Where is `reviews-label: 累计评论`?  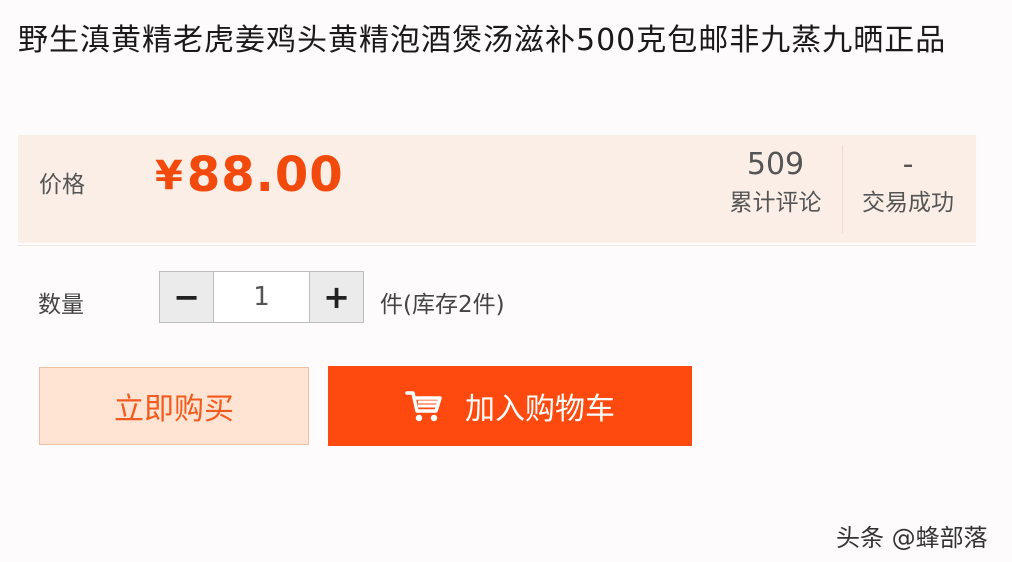 reviews-label: 累计评论 is located at coordinates (775, 203).